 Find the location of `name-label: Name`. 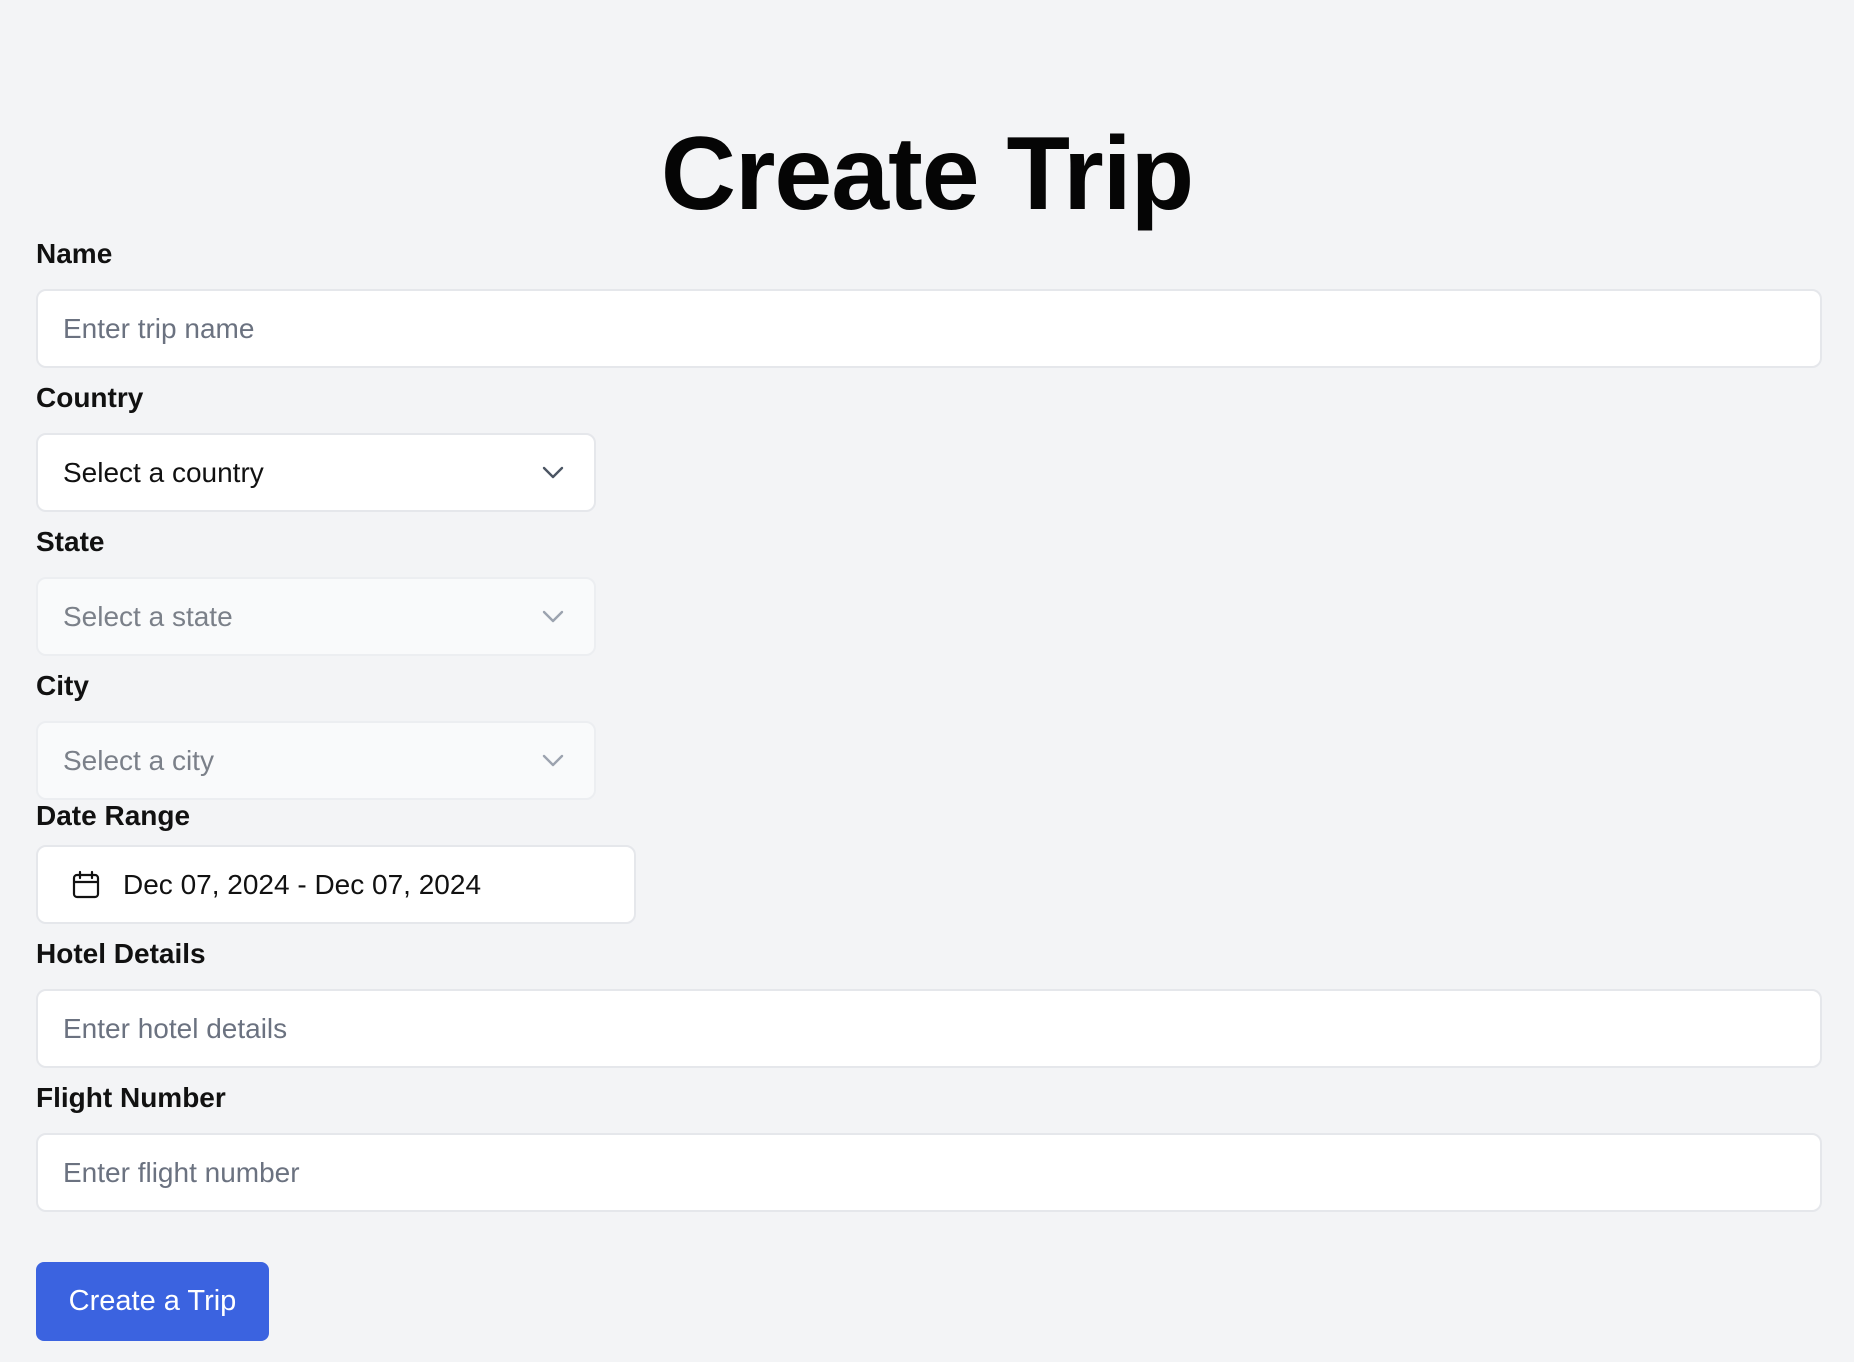

name-label: Name is located at coordinates (74, 253).